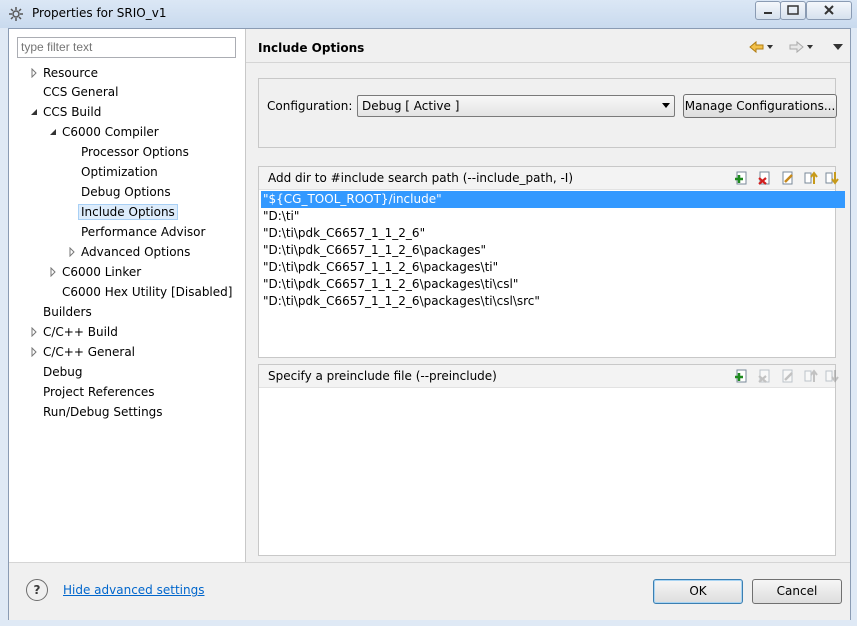  What do you see at coordinates (768, 10) in the screenshot?
I see `minimize-button` at bounding box center [768, 10].